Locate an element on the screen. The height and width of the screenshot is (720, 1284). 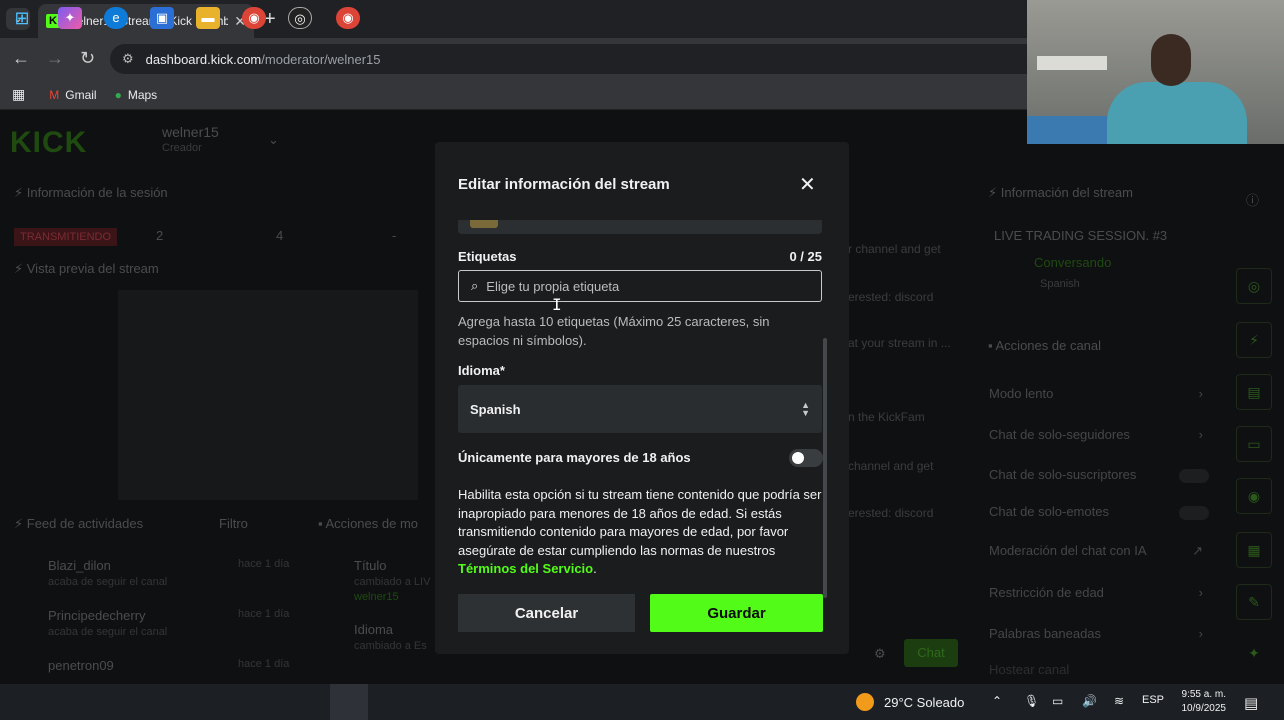
sidebar-doc-icon: ▤ is located at coordinates (1254, 392).